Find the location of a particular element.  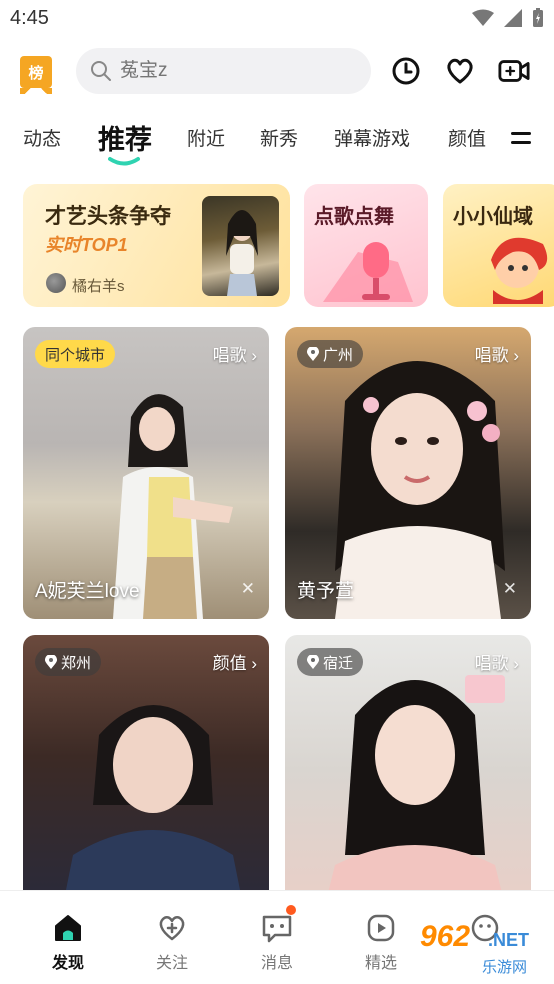

category-tabs: 动态 推荐 附近 新秀 弹幕游戏 颜值 is located at coordinates (277, 140).